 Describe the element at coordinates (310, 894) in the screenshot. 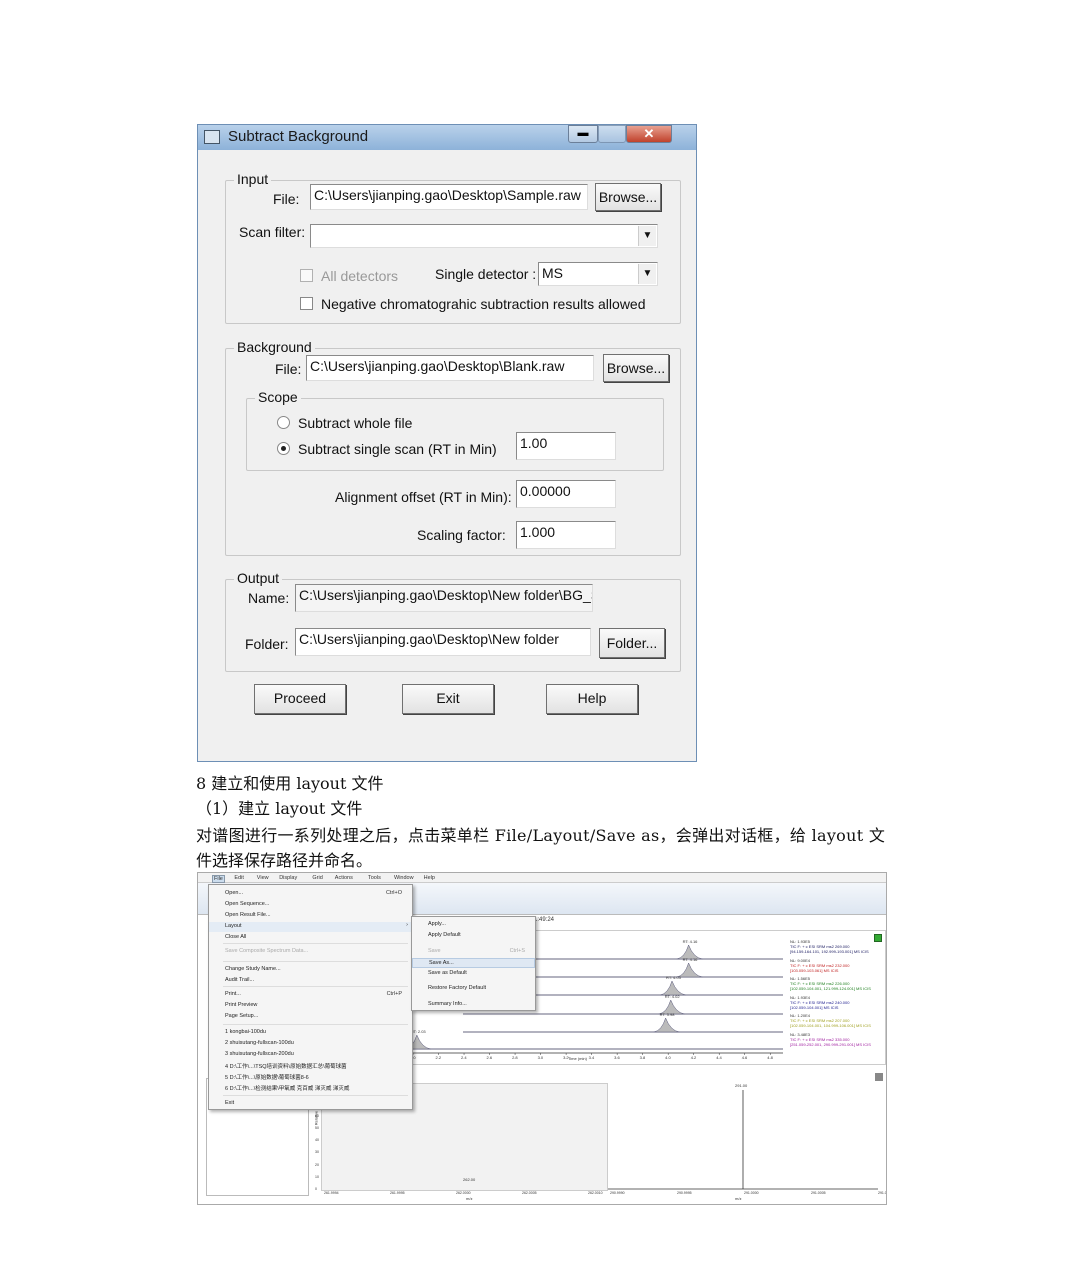

I see `file-menu-item: Open... Ctrl+O` at that location.